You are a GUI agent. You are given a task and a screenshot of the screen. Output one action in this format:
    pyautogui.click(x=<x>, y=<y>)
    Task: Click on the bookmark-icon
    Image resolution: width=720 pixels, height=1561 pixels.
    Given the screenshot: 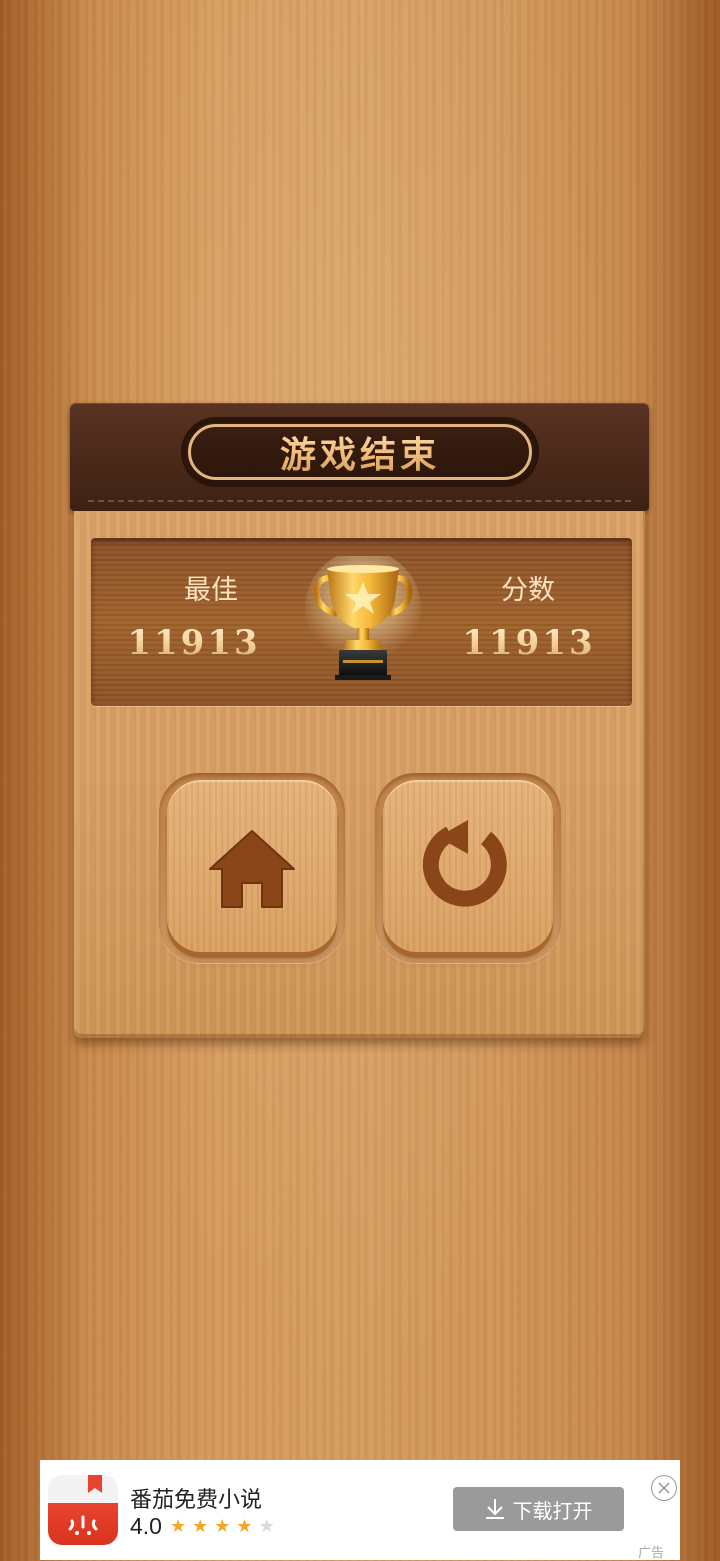 What is the action you would take?
    pyautogui.click(x=95, y=1484)
    